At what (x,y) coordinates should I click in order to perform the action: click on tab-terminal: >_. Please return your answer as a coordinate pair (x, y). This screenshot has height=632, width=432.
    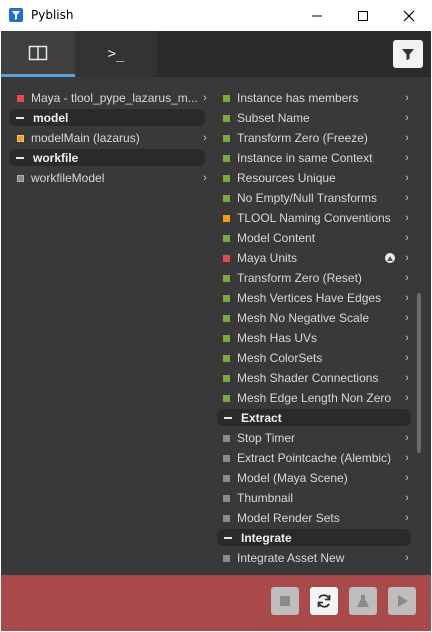
    Looking at the image, I should click on (116, 54).